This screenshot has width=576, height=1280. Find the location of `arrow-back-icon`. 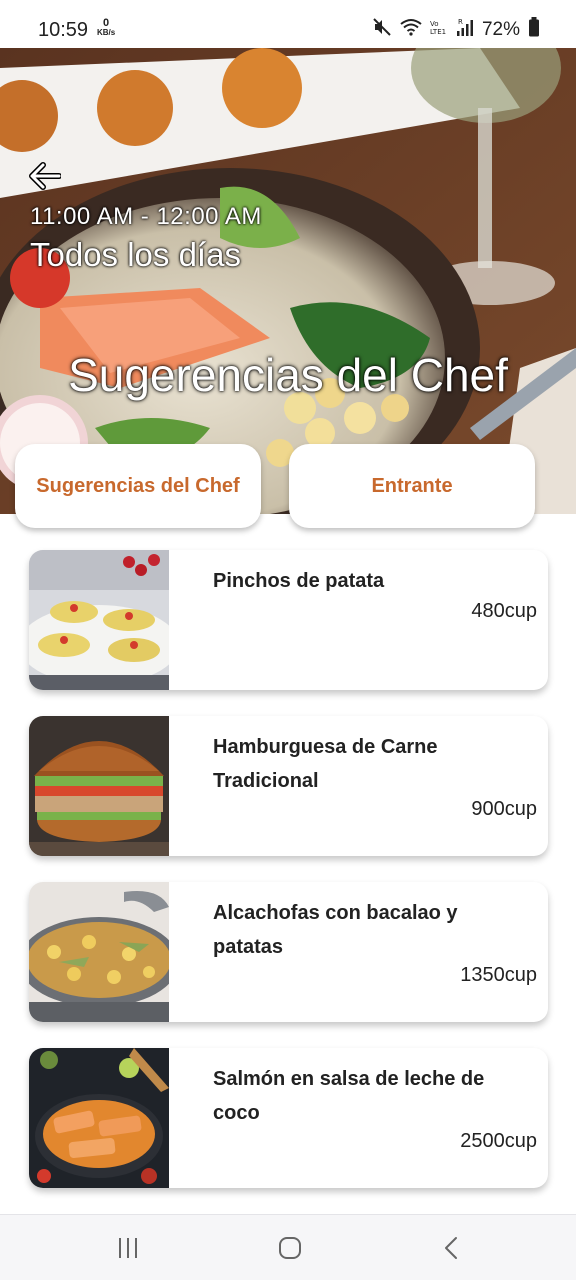

arrow-back-icon is located at coordinates (45, 176).